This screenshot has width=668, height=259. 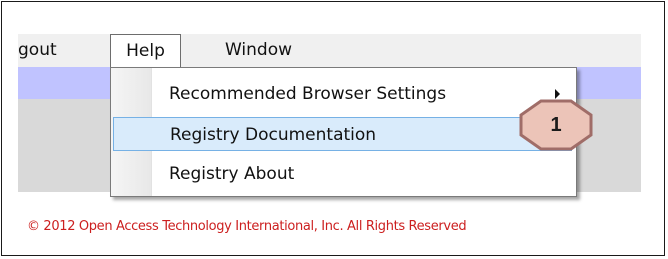 I want to click on callout-number: 1, so click(x=556, y=125).